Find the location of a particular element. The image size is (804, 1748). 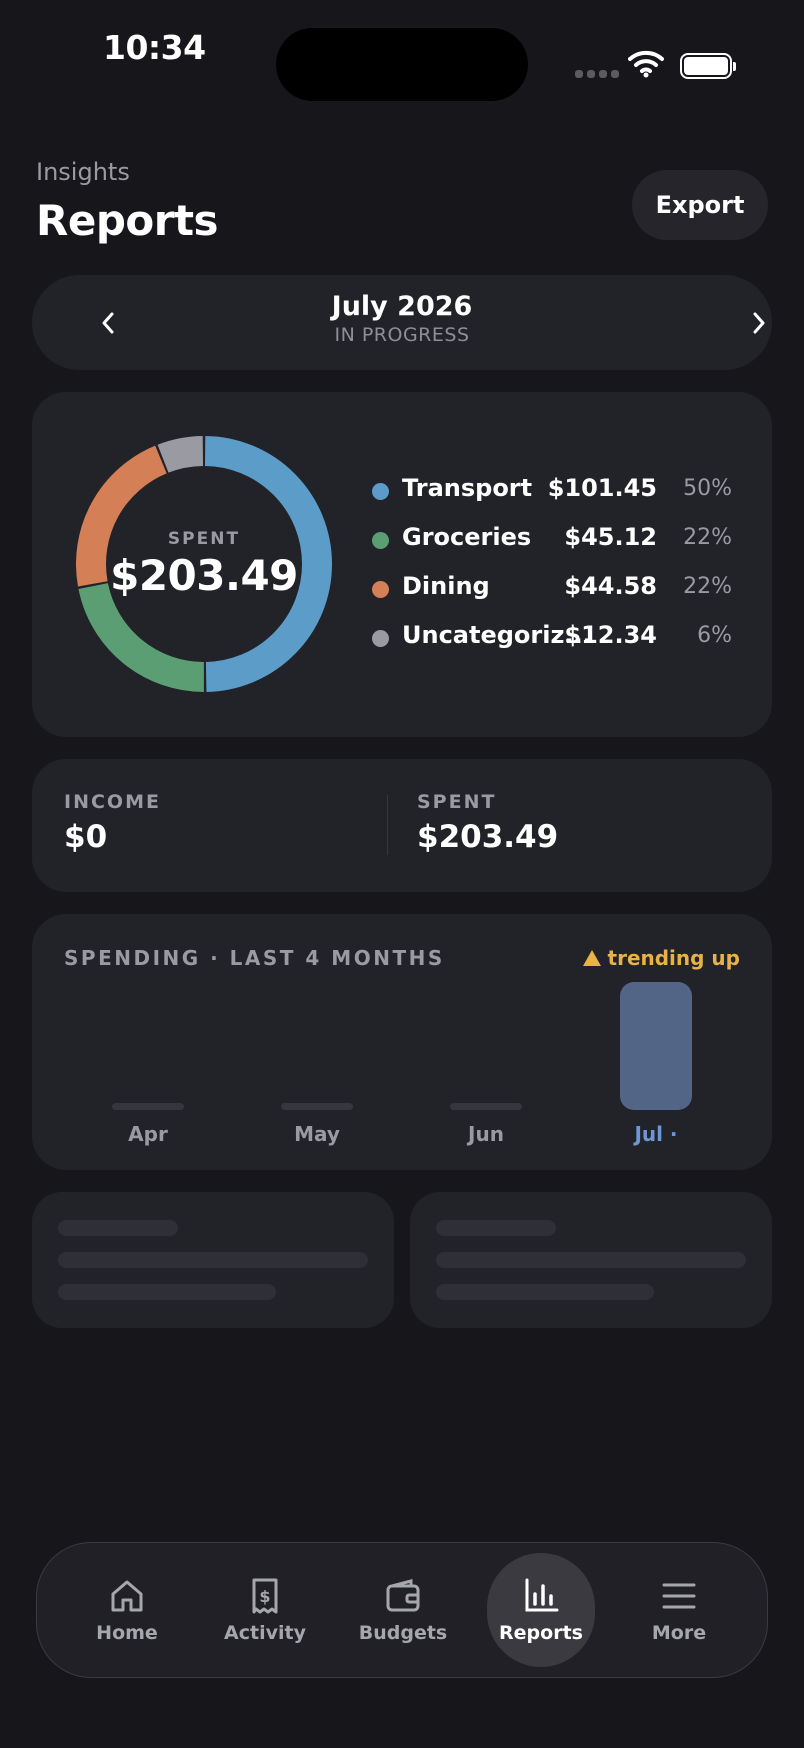

tab-label: More is located at coordinates (679, 1633).